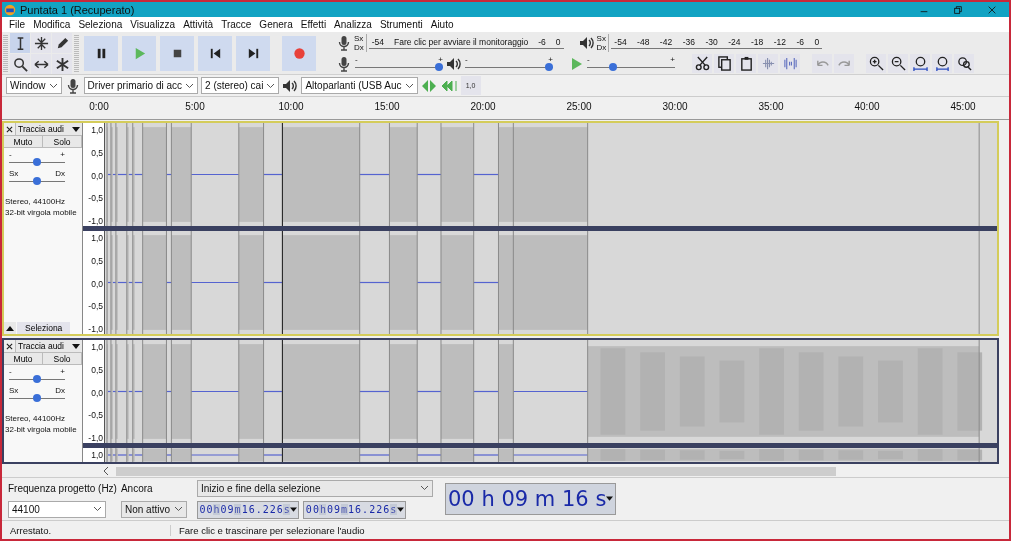  Describe the element at coordinates (354, 509) in the screenshot. I see `selection-end-field: 00h09m16.226s` at that location.